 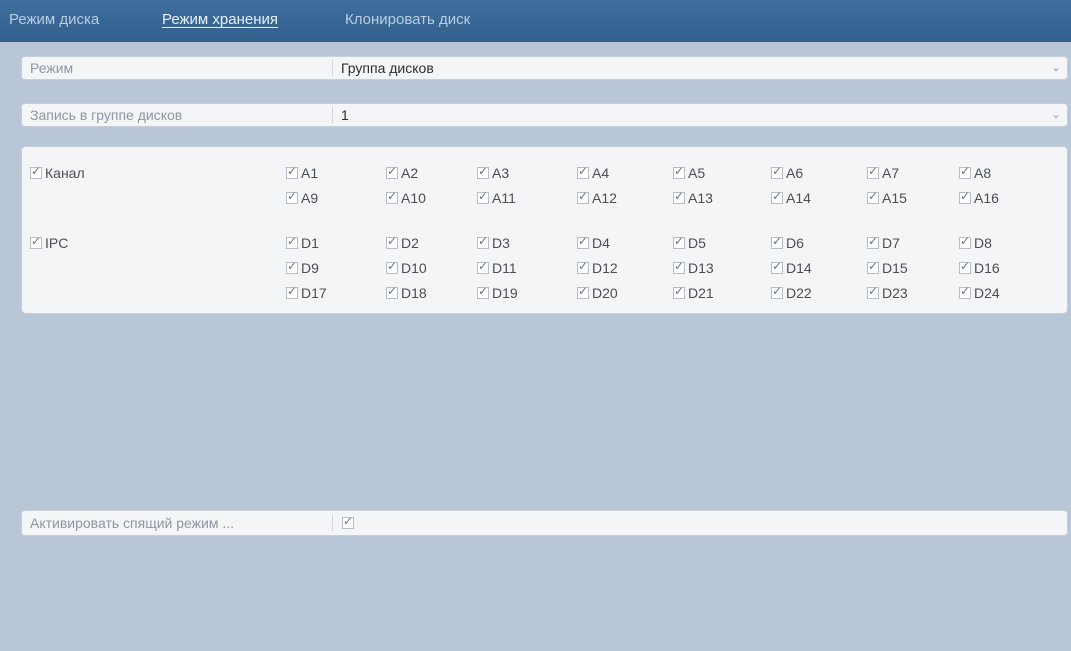 I want to click on ipc-checkbox-d4: D4, so click(x=593, y=242).